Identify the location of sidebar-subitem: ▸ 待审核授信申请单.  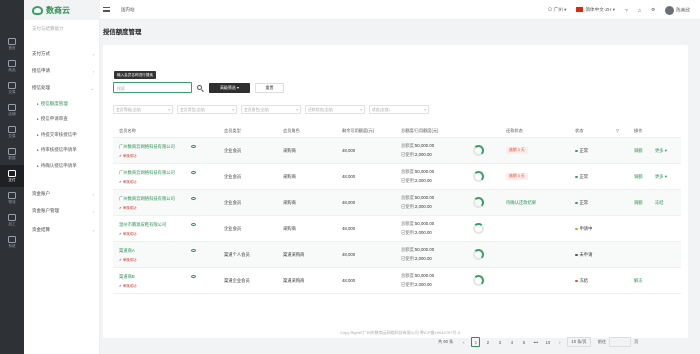
(62, 150).